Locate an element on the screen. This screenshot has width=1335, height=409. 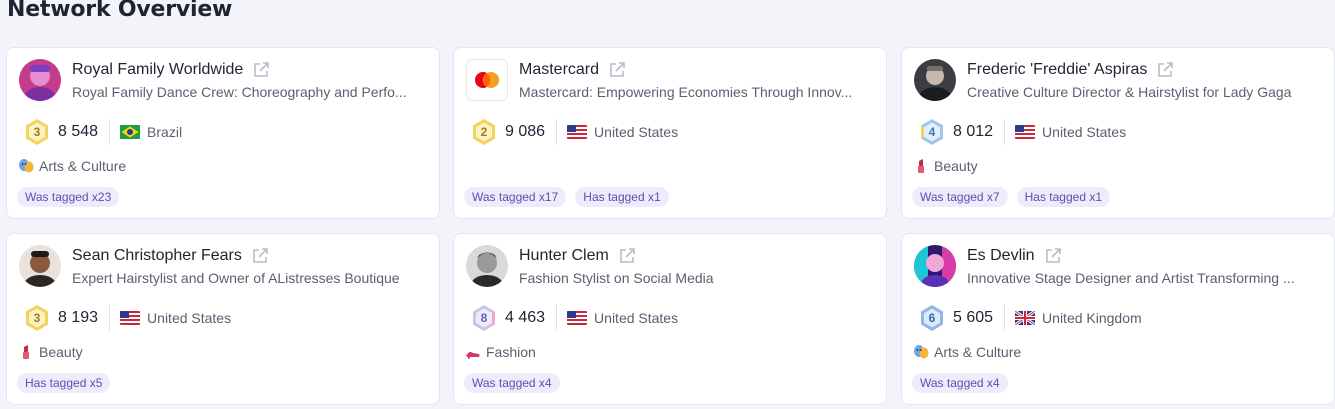
mastercard-logo is located at coordinates (487, 80).